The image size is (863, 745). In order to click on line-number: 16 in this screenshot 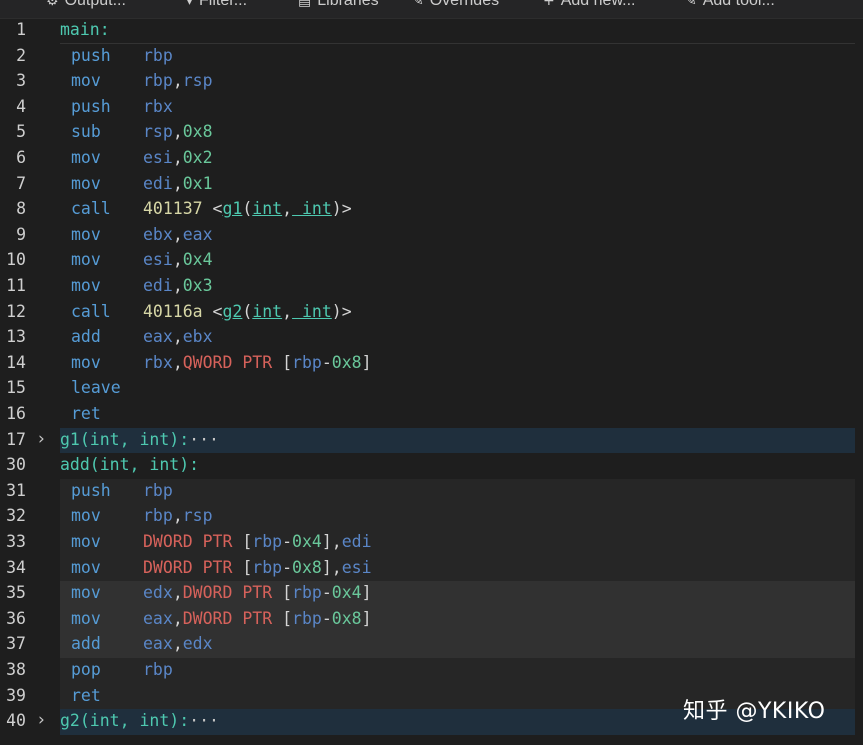, I will do `click(16, 413)`.